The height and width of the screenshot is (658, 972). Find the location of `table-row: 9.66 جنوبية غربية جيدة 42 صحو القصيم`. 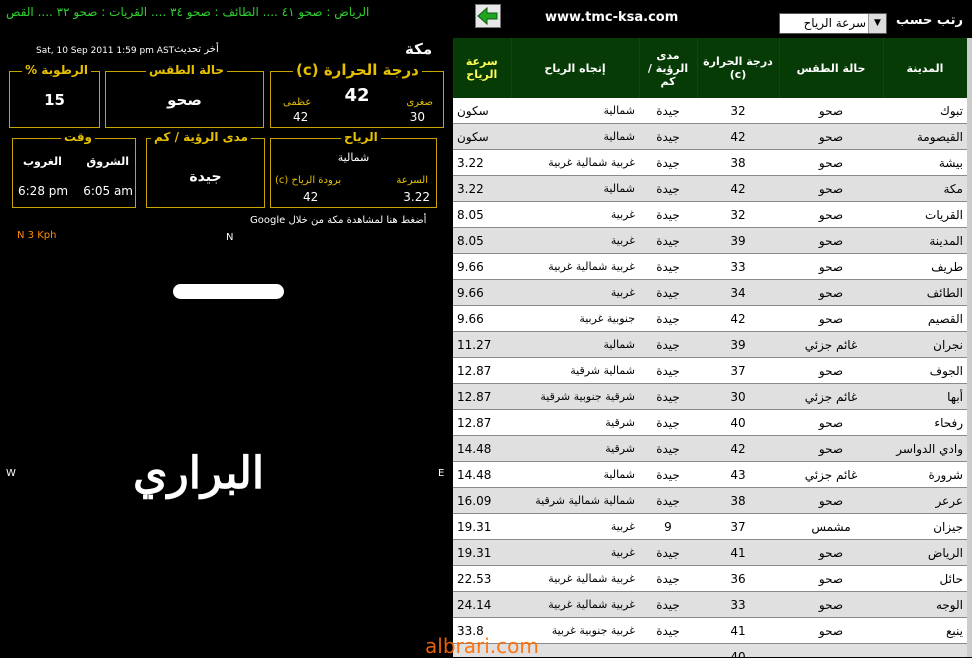

table-row: 9.66 جنوبية غربية جيدة 42 صحو القصيم is located at coordinates (710, 318).